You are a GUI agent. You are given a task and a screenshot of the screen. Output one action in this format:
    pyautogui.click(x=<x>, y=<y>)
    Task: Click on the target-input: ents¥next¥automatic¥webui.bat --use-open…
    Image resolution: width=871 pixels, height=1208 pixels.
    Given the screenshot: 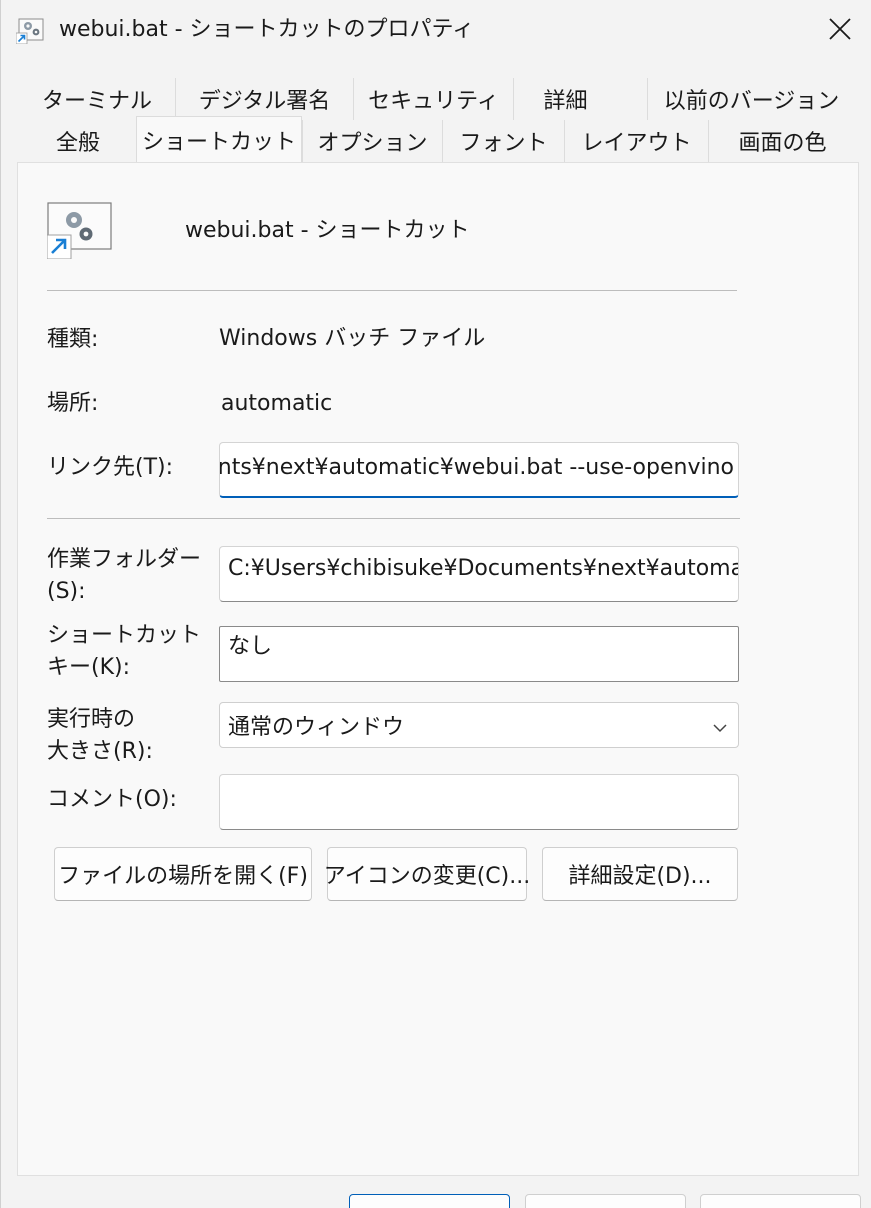 What is the action you would take?
    pyautogui.click(x=479, y=470)
    